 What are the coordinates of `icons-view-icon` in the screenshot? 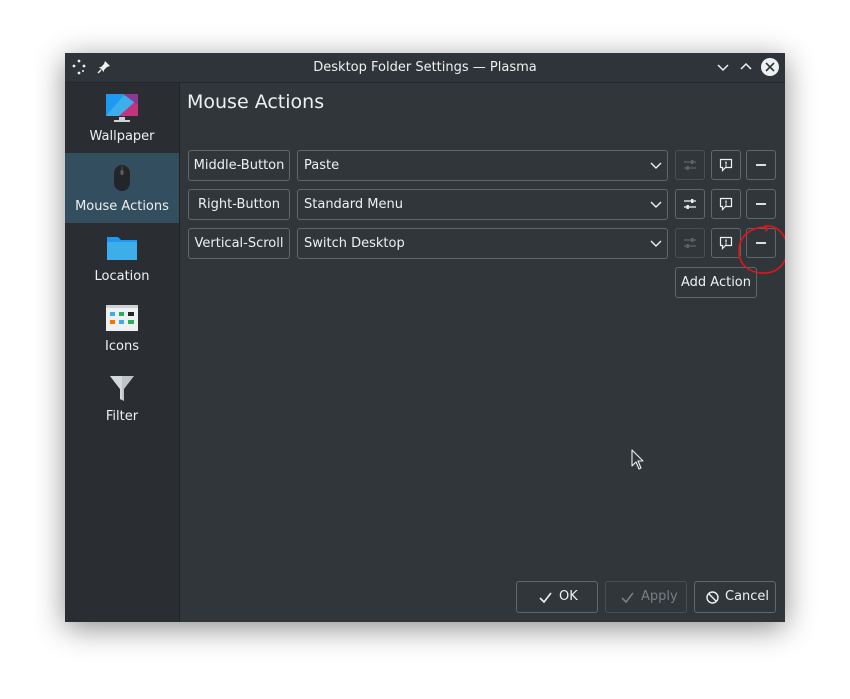 It's located at (122, 318).